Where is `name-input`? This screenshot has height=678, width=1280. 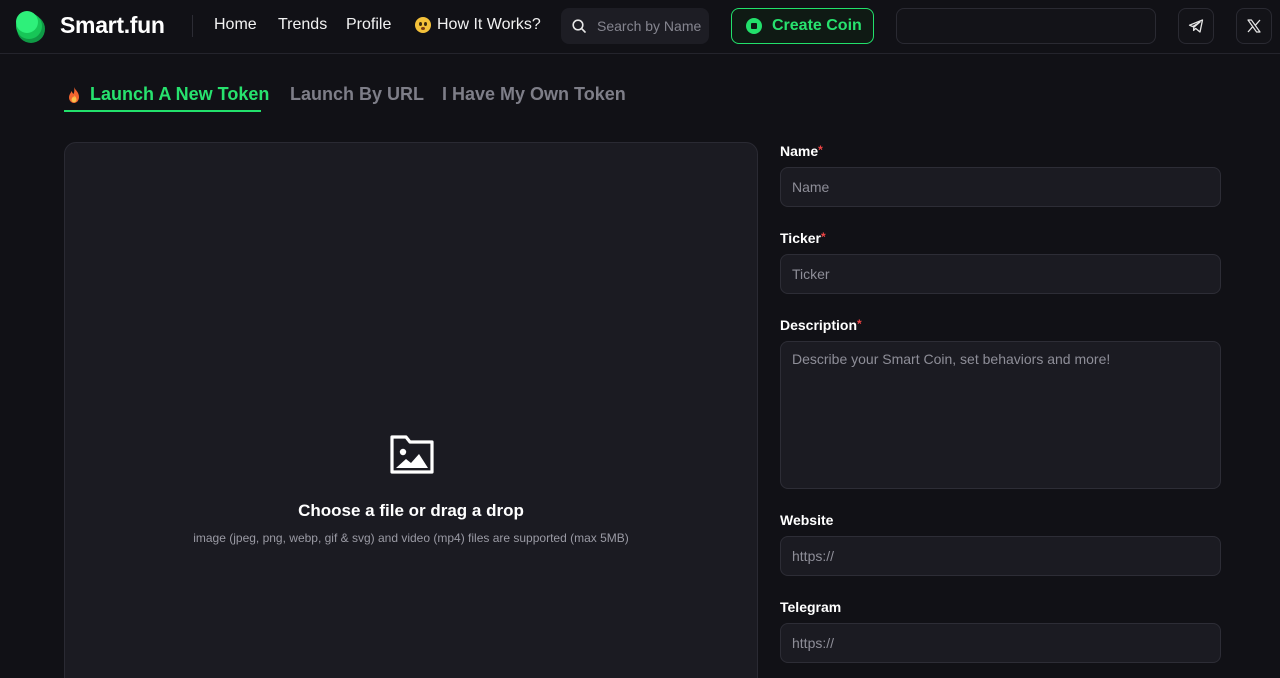 name-input is located at coordinates (1000, 187).